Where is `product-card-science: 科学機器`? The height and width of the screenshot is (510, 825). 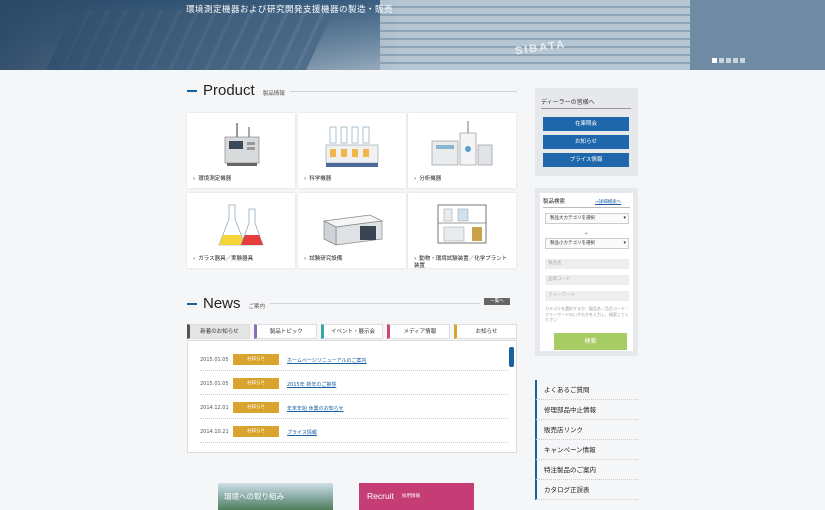 product-card-science: 科学機器 is located at coordinates (352, 150).